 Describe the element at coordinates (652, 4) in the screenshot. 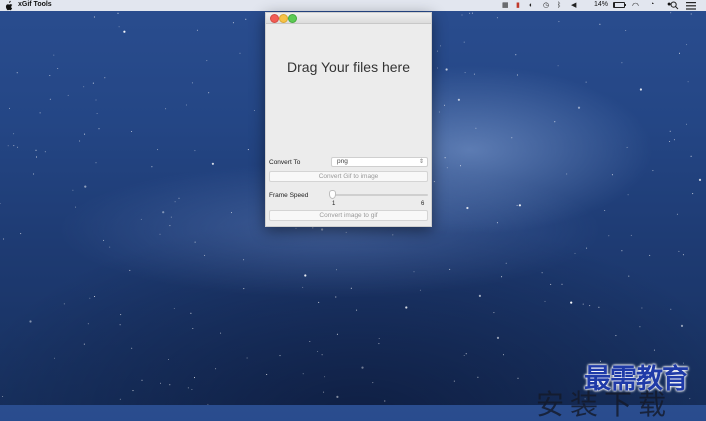

I see `clock-icon: ◔` at that location.